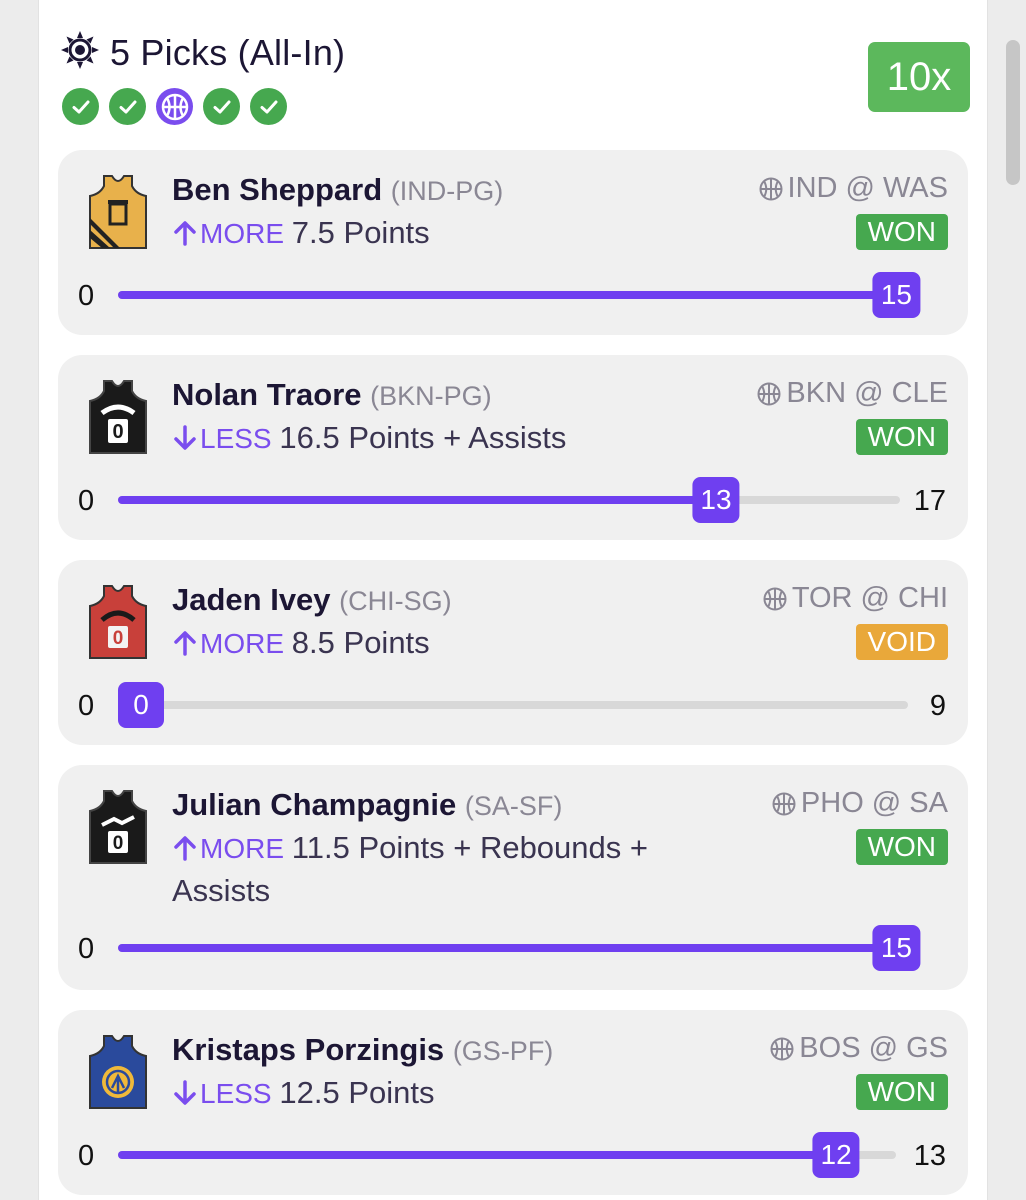 This screenshot has height=1200, width=1026. I want to click on progress-value: 13, so click(716, 500).